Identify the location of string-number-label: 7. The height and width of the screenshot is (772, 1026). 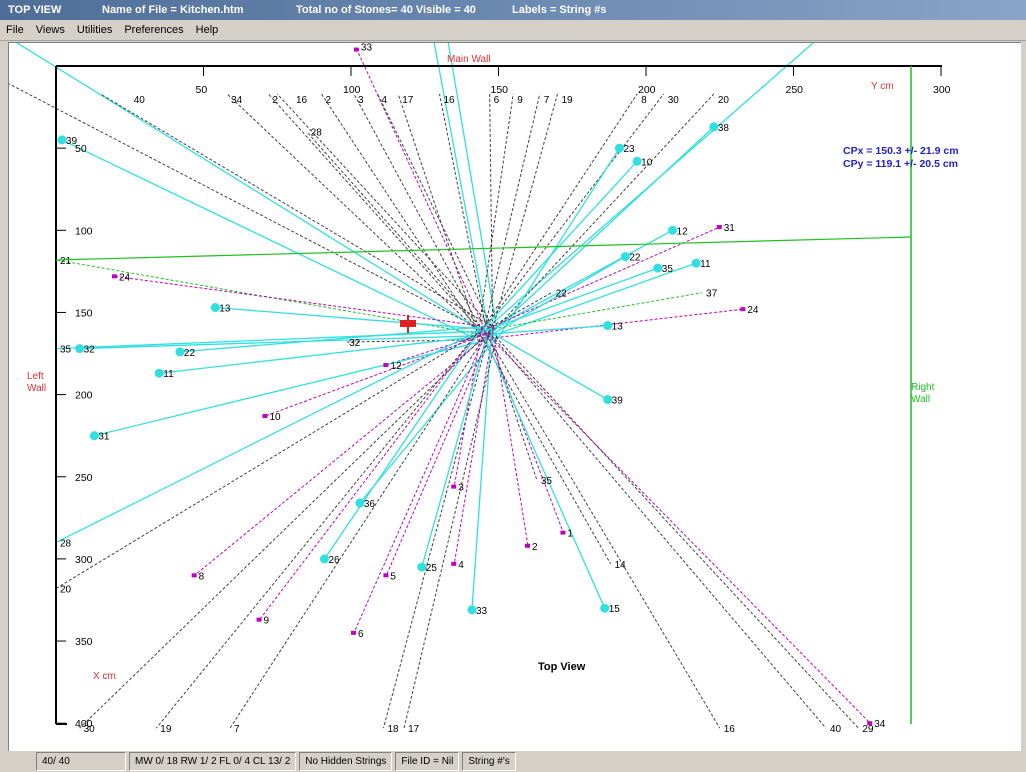
(547, 100).